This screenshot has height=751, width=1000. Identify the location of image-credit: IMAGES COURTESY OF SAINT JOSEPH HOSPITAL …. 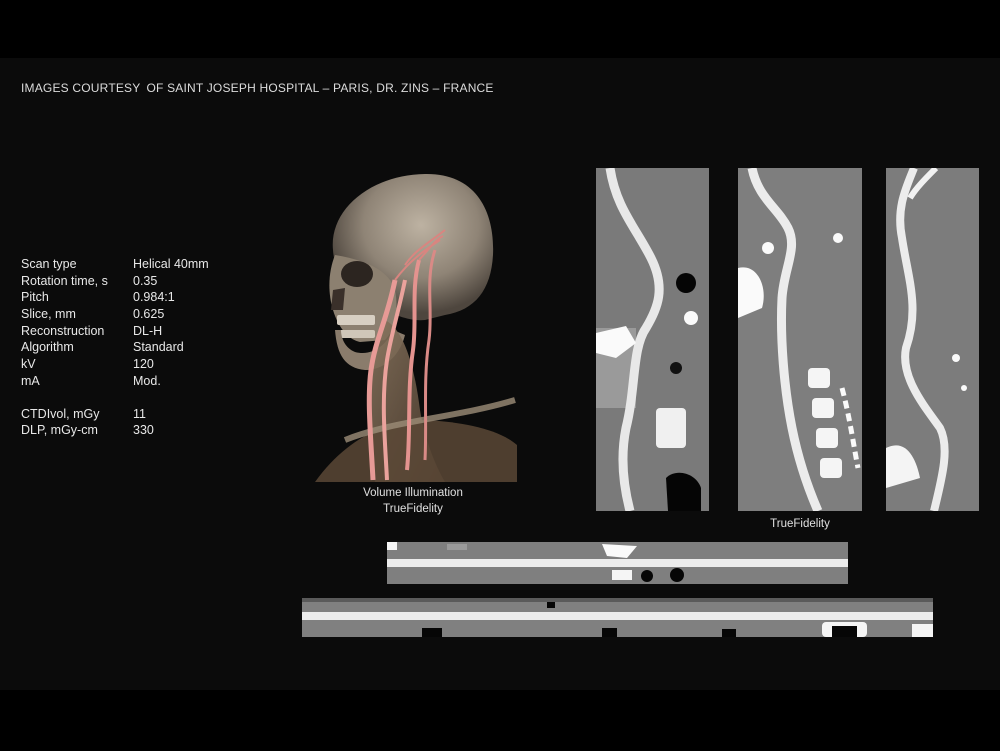
(260, 88).